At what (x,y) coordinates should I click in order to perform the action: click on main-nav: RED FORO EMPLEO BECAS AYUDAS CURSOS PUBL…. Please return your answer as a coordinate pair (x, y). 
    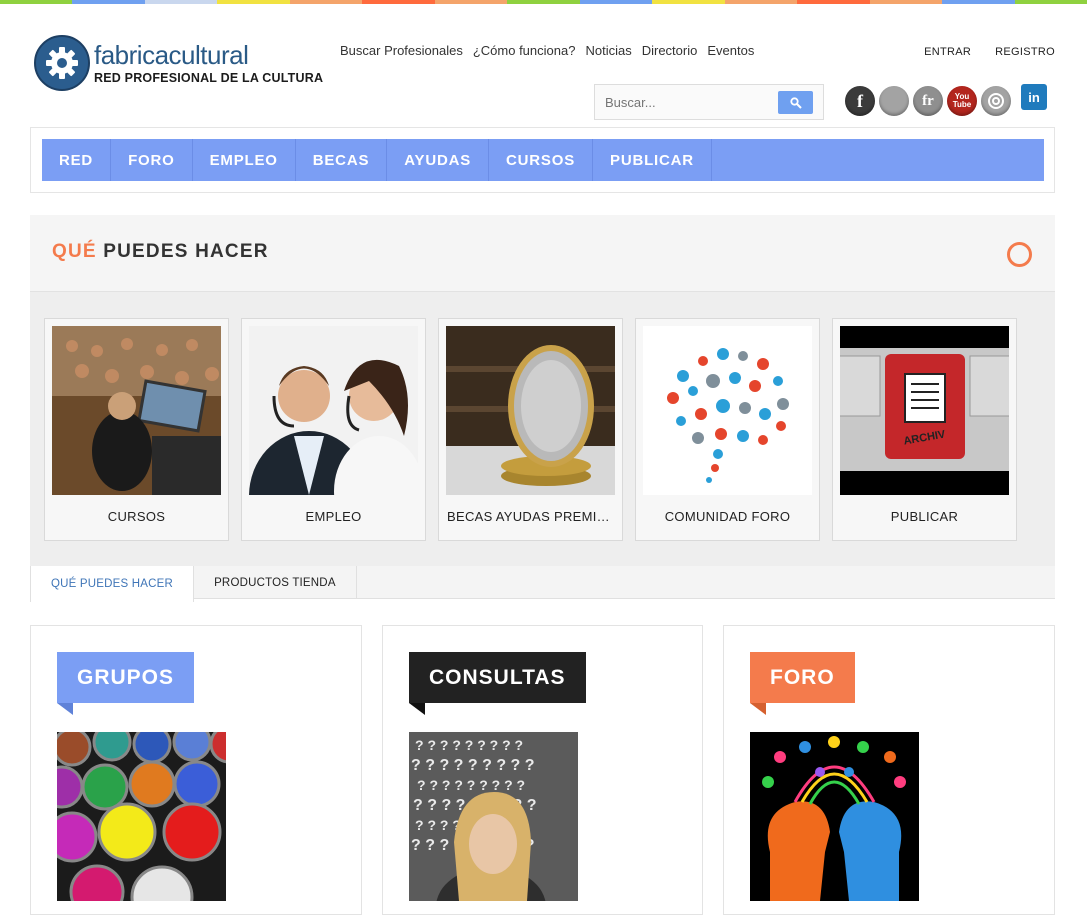
    Looking at the image, I should click on (543, 160).